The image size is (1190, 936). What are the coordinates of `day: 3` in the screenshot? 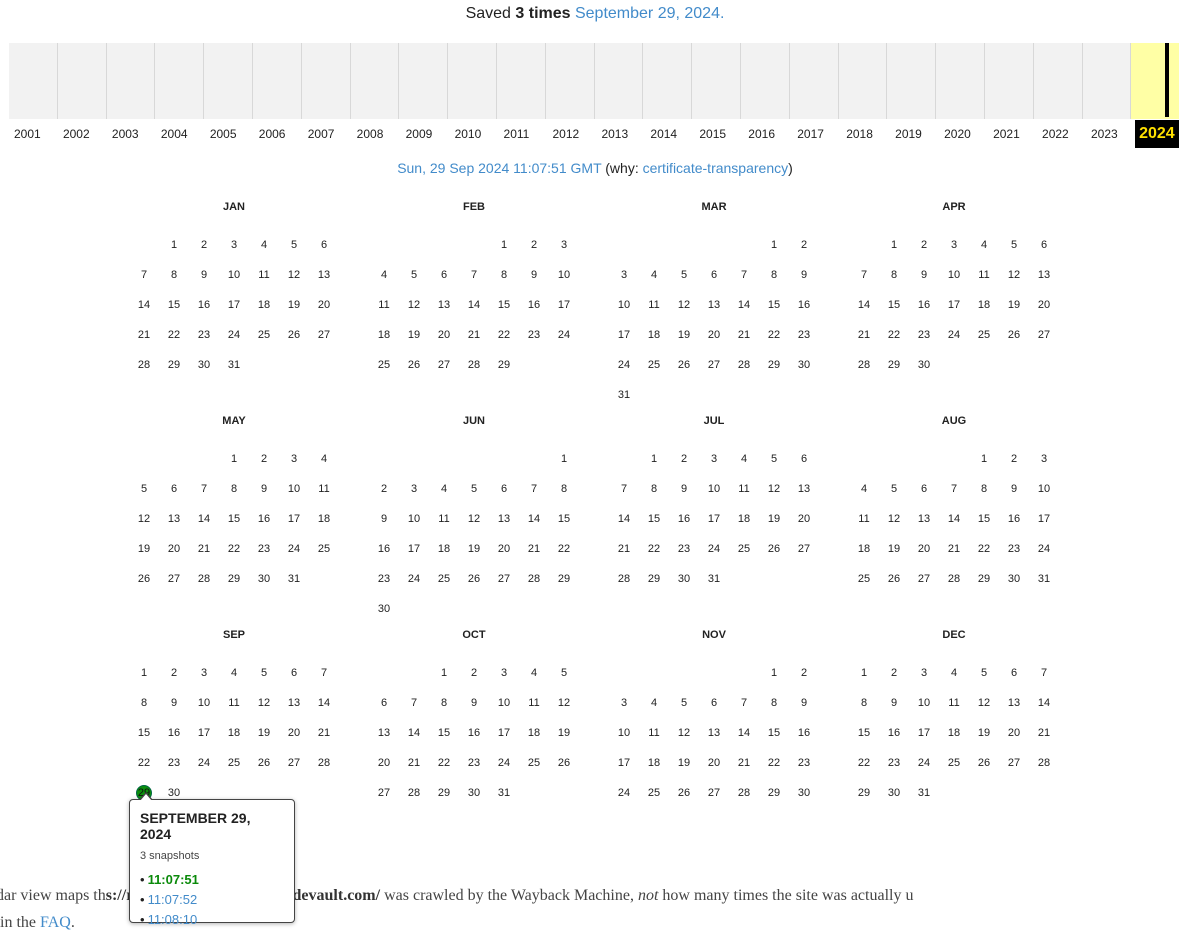 It's located at (234, 245).